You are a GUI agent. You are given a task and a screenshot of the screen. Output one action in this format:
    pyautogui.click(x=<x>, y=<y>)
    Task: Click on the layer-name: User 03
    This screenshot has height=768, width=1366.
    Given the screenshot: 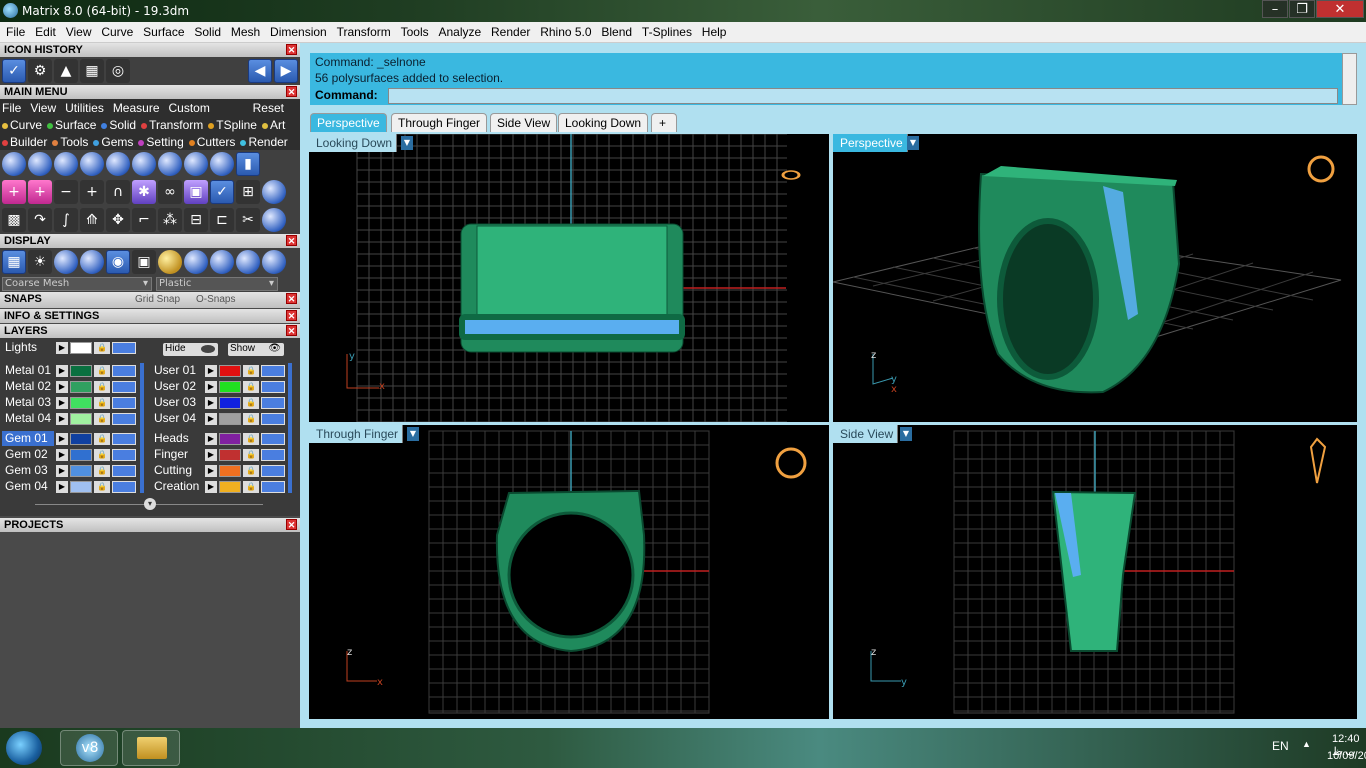 What is the action you would take?
    pyautogui.click(x=177, y=402)
    